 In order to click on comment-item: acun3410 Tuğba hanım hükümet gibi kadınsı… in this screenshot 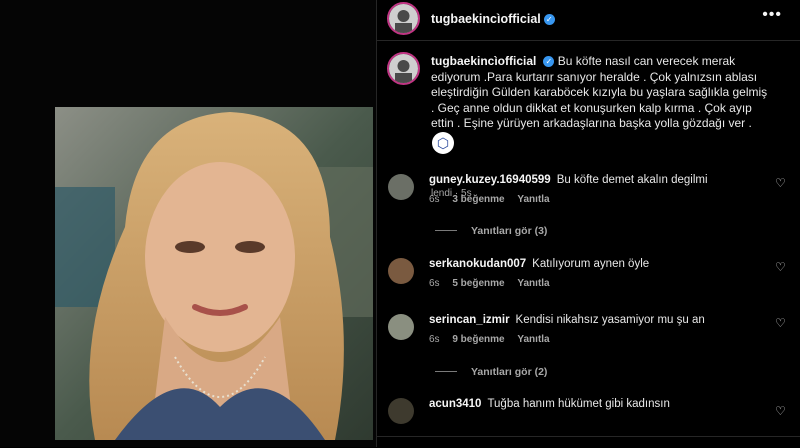, I will do `click(588, 418)`.